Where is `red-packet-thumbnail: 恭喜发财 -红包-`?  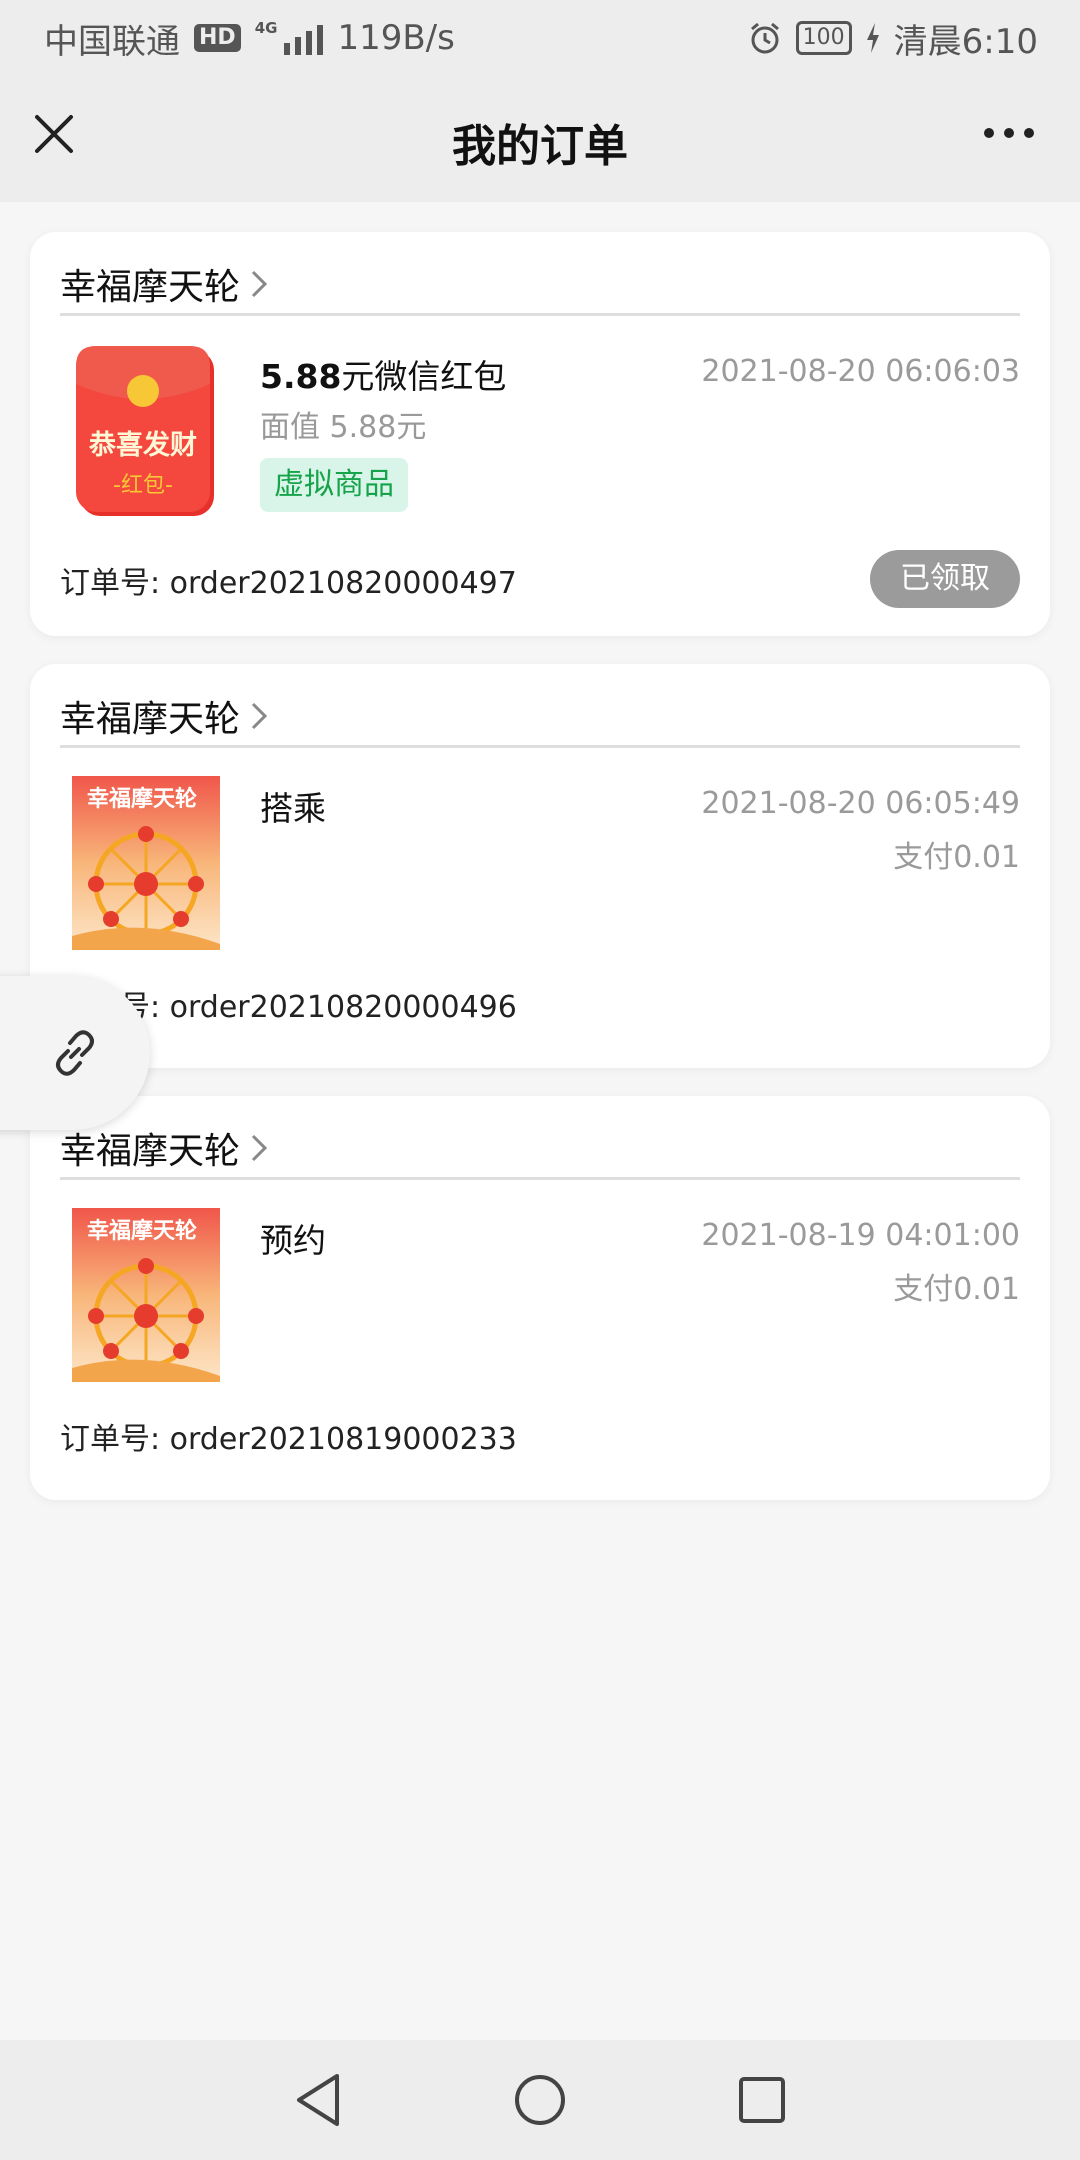
red-packet-thumbnail: 恭喜发财 -红包- is located at coordinates (145, 431).